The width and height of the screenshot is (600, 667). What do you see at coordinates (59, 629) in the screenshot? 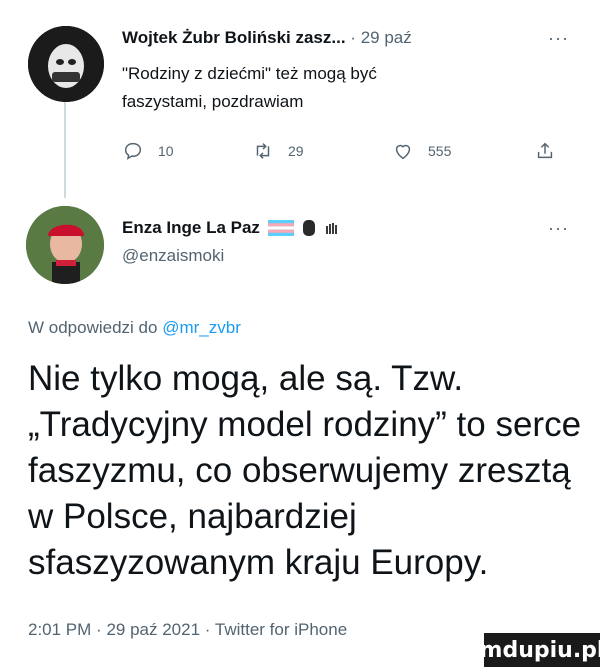
I see `tweet-time: 2:01 PM` at bounding box center [59, 629].